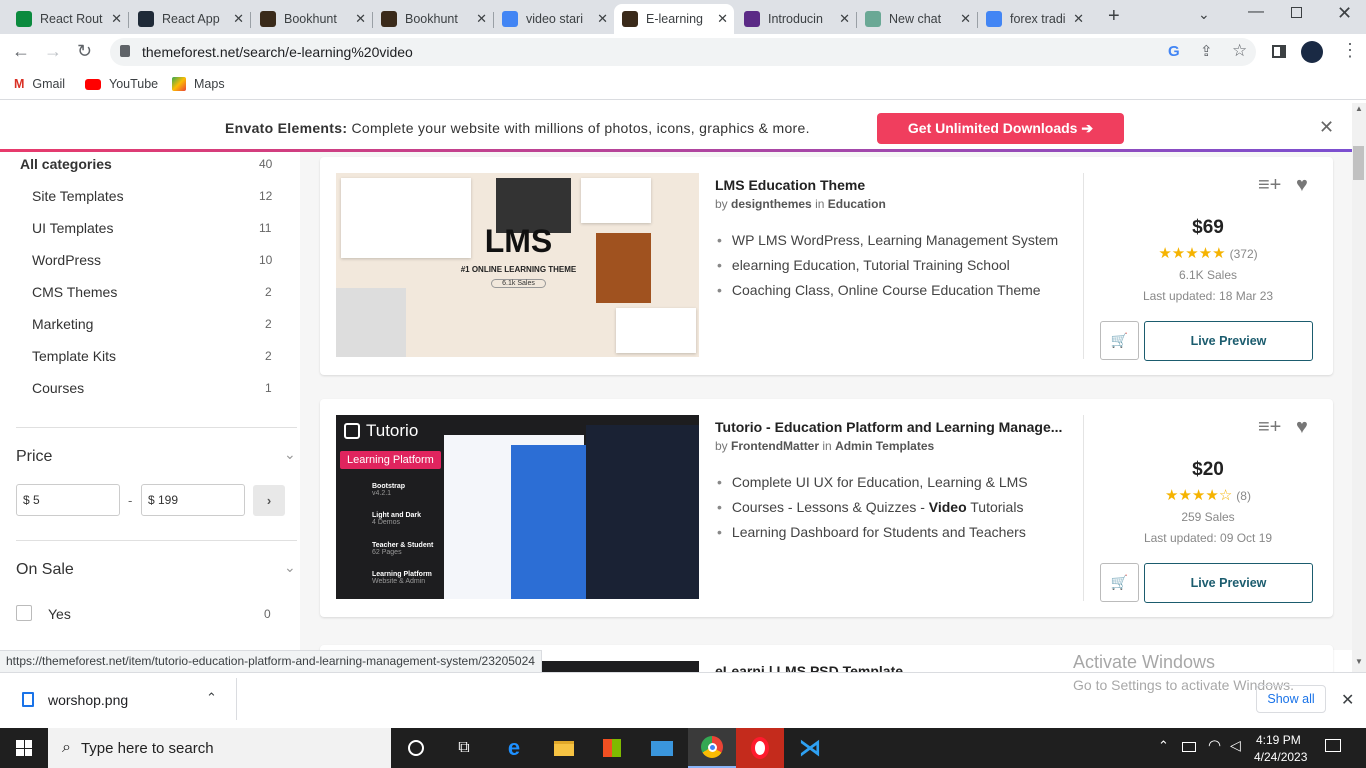 The height and width of the screenshot is (768, 1366). Describe the element at coordinates (121, 84) in the screenshot. I see `bookmark-youtube: YouTube` at that location.